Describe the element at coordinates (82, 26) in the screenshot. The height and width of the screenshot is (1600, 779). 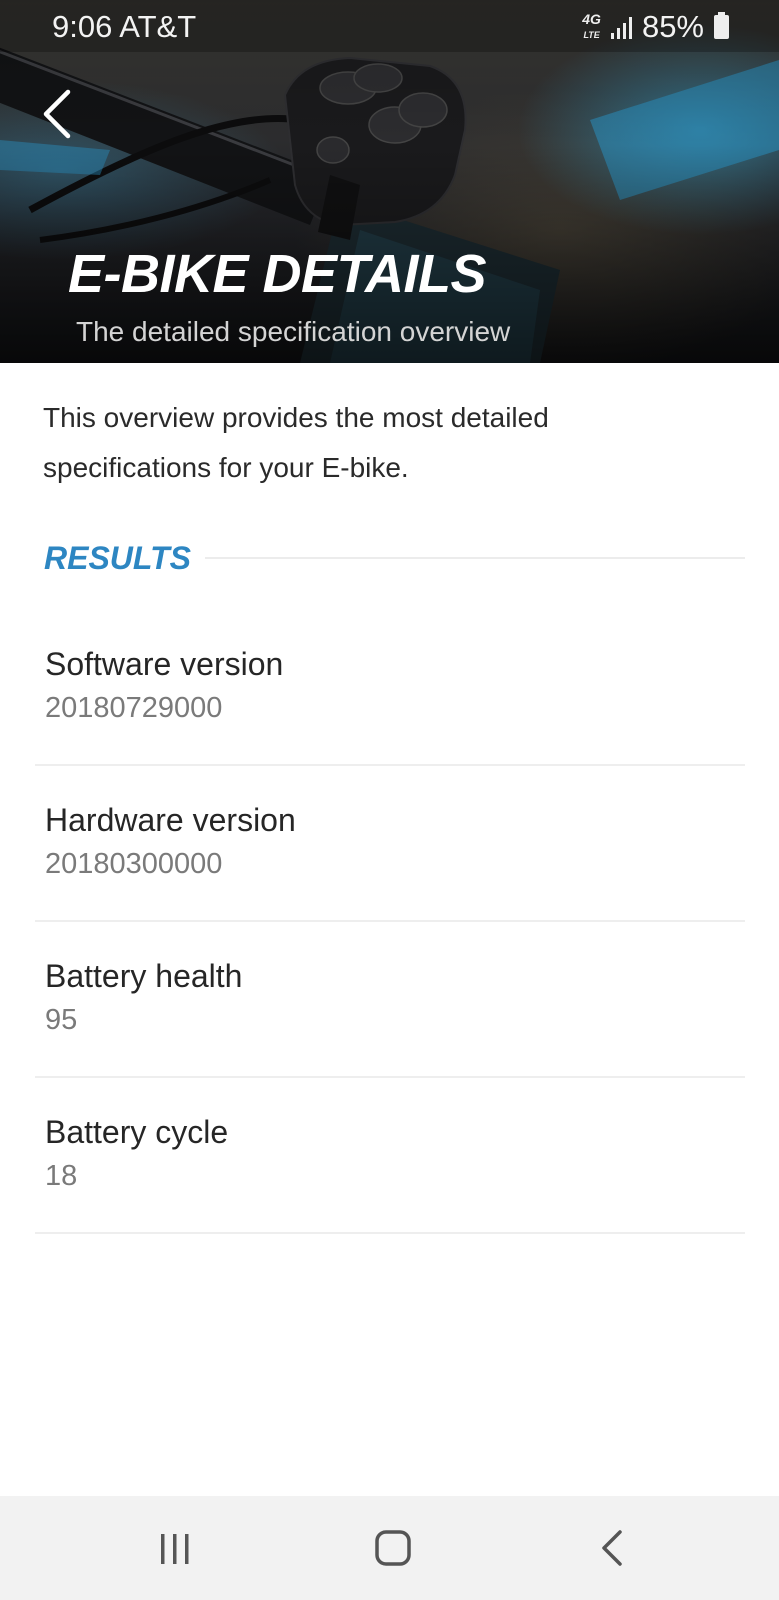
I see `clock-time: 9:06` at that location.